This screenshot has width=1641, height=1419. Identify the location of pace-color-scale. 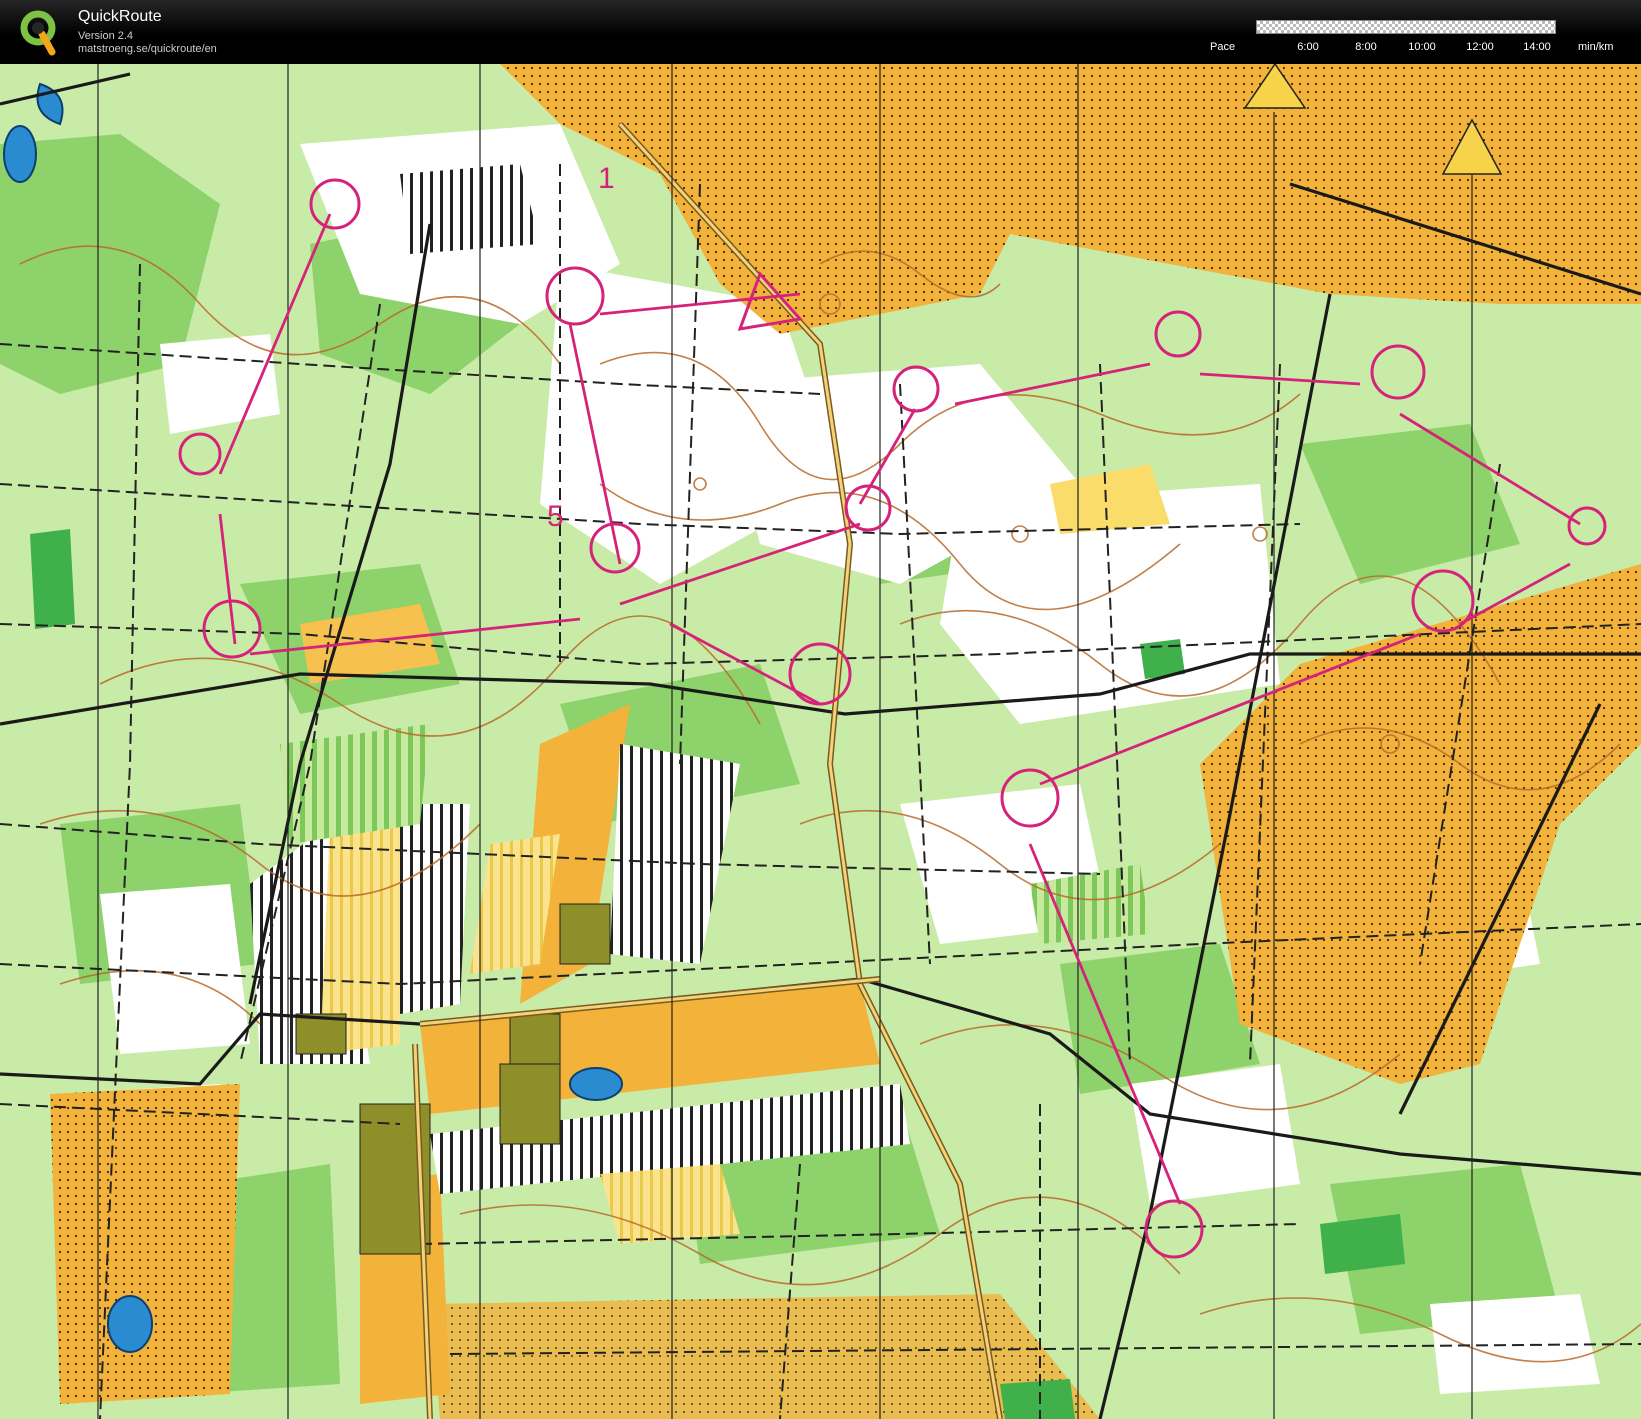
(1406, 27).